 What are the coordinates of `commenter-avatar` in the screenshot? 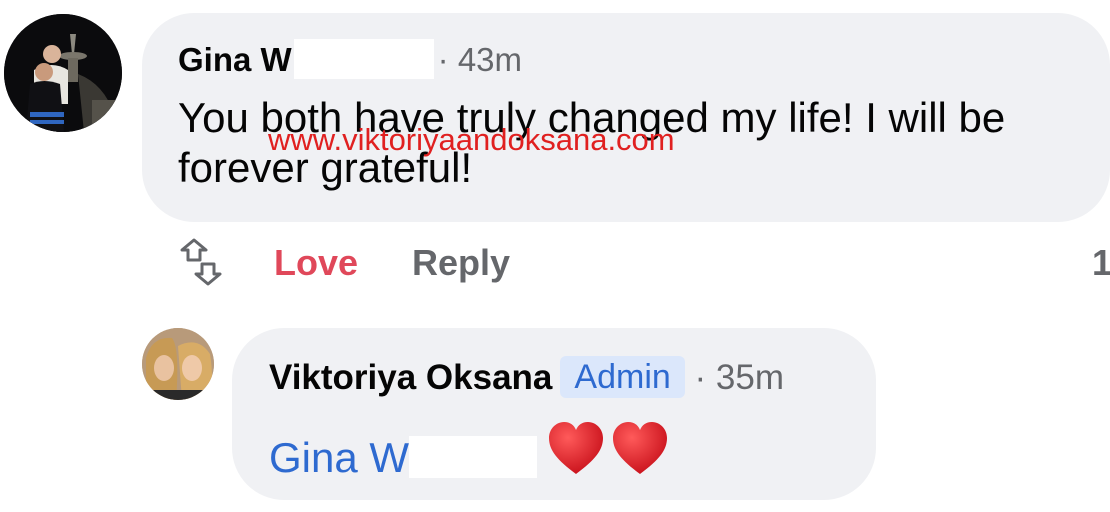 It's located at (63, 73).